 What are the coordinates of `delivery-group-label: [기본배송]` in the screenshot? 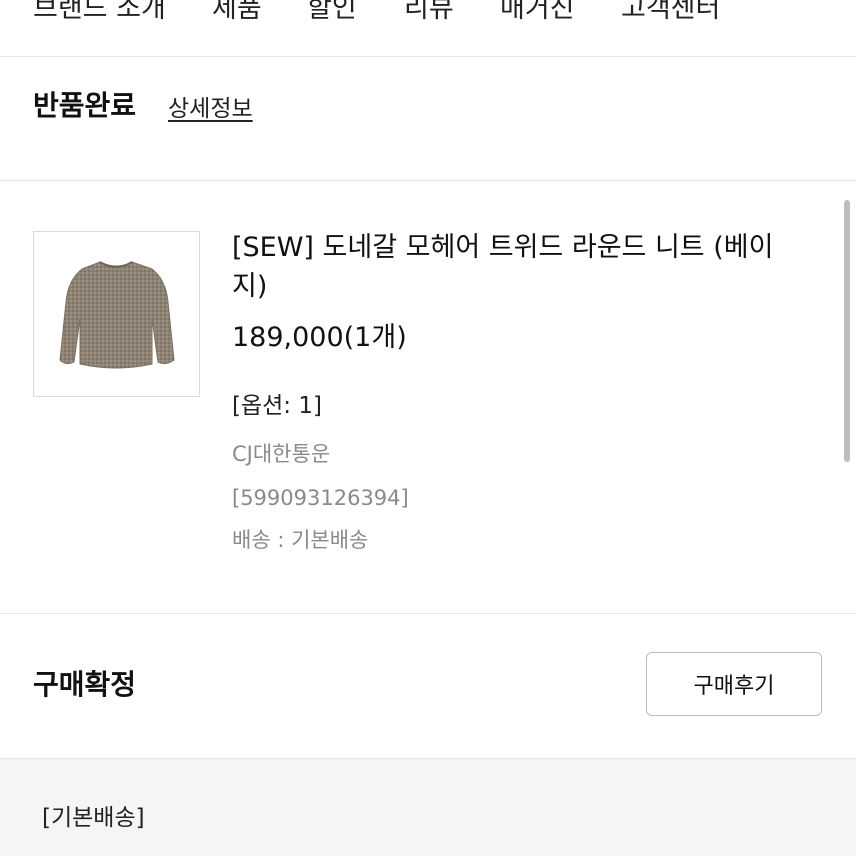 It's located at (93, 818).